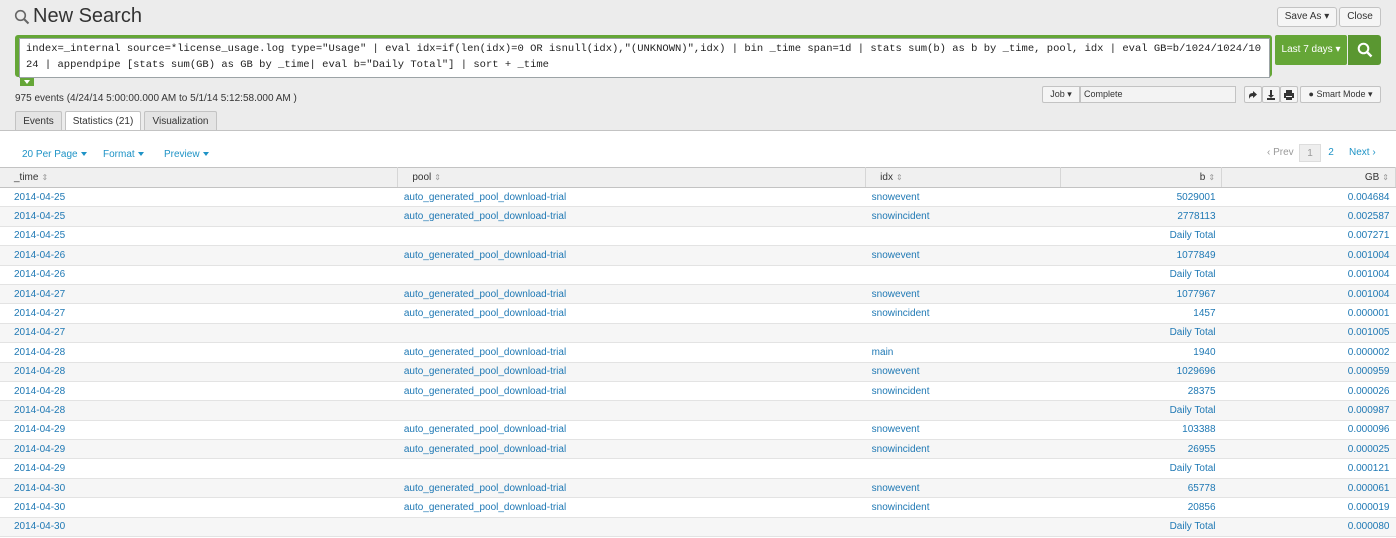  I want to click on table-cell-gb: 0.002587, so click(1308, 216).